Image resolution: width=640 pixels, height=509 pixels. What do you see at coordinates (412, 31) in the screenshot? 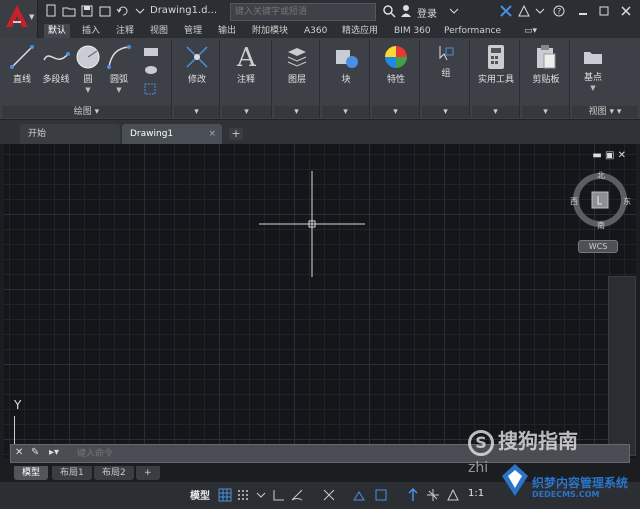
I see `tab-bim360: BIM 360` at bounding box center [412, 31].